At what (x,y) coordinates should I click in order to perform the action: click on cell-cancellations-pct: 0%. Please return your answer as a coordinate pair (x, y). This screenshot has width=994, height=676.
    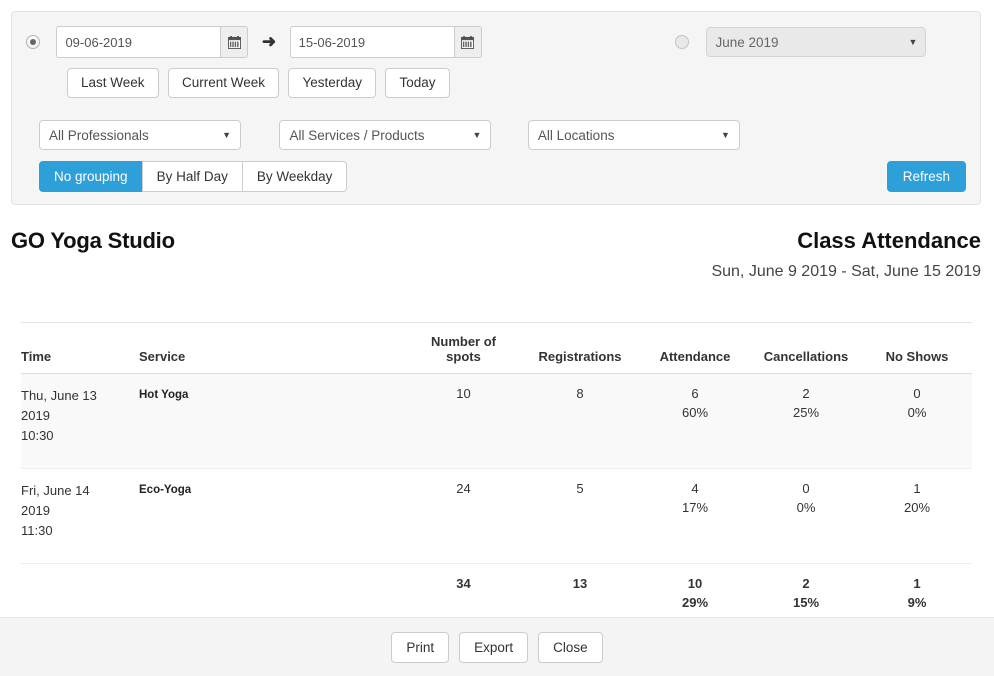
    Looking at the image, I should click on (806, 507).